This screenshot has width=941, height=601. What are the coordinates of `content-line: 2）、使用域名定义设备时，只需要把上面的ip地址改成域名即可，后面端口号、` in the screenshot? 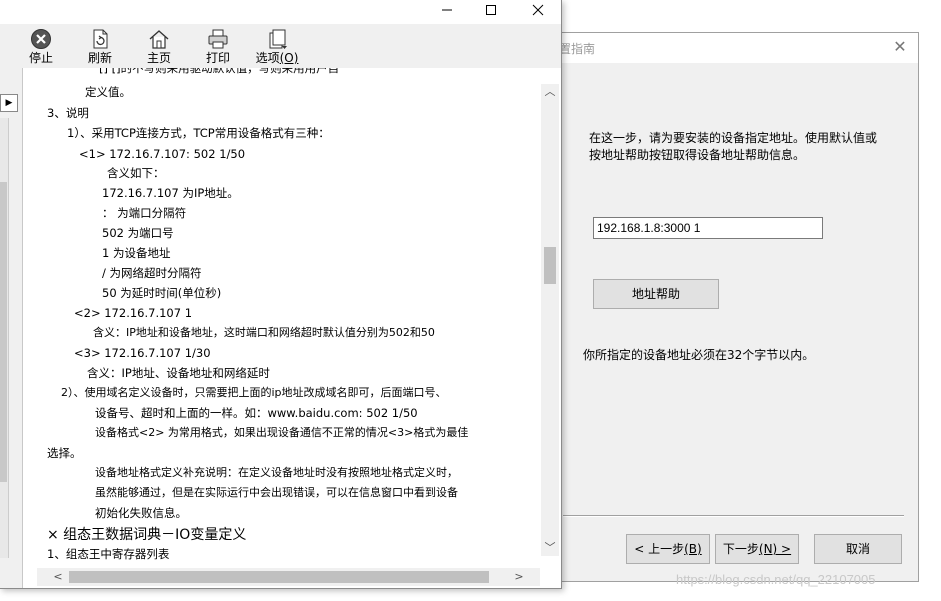 It's located at (254, 392).